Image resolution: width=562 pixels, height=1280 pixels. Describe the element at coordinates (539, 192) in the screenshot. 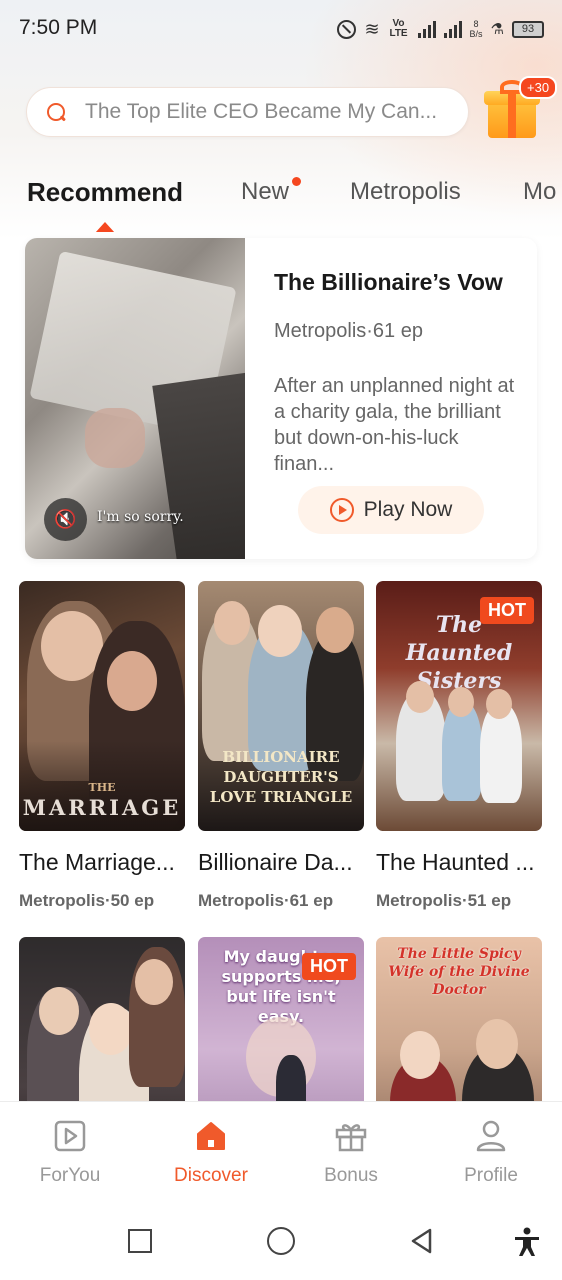

I see `tab-more: Mo` at that location.